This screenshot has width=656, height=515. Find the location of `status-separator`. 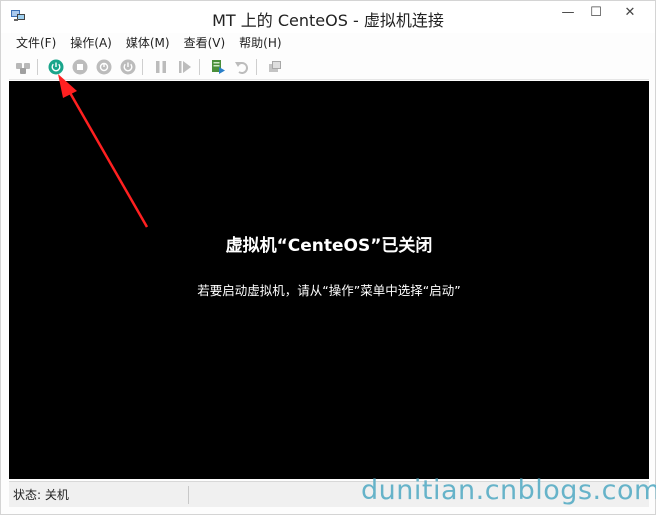

status-separator is located at coordinates (188, 494).